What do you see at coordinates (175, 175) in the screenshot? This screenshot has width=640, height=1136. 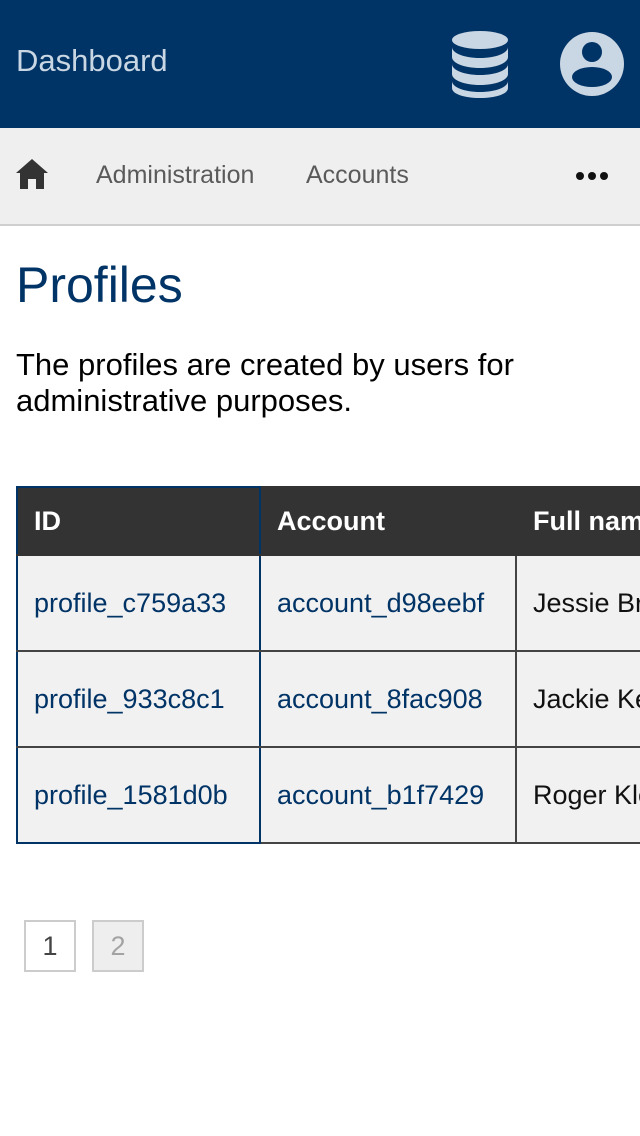 I see `nav-item-administration: Administration` at bounding box center [175, 175].